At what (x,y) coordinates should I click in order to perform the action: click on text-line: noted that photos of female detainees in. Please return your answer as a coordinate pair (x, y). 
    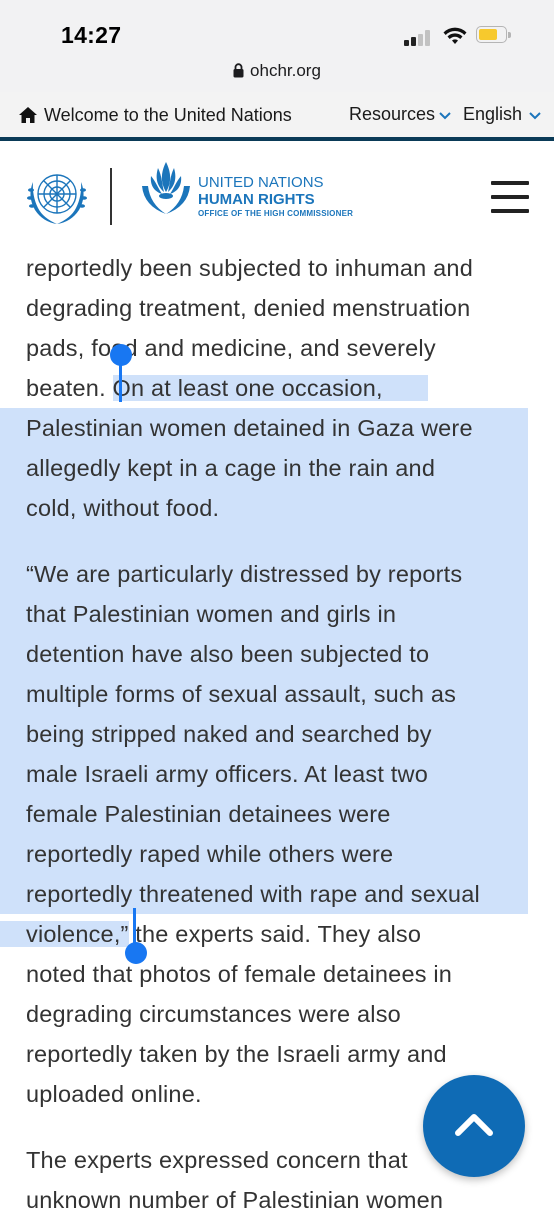
    Looking at the image, I should click on (239, 974).